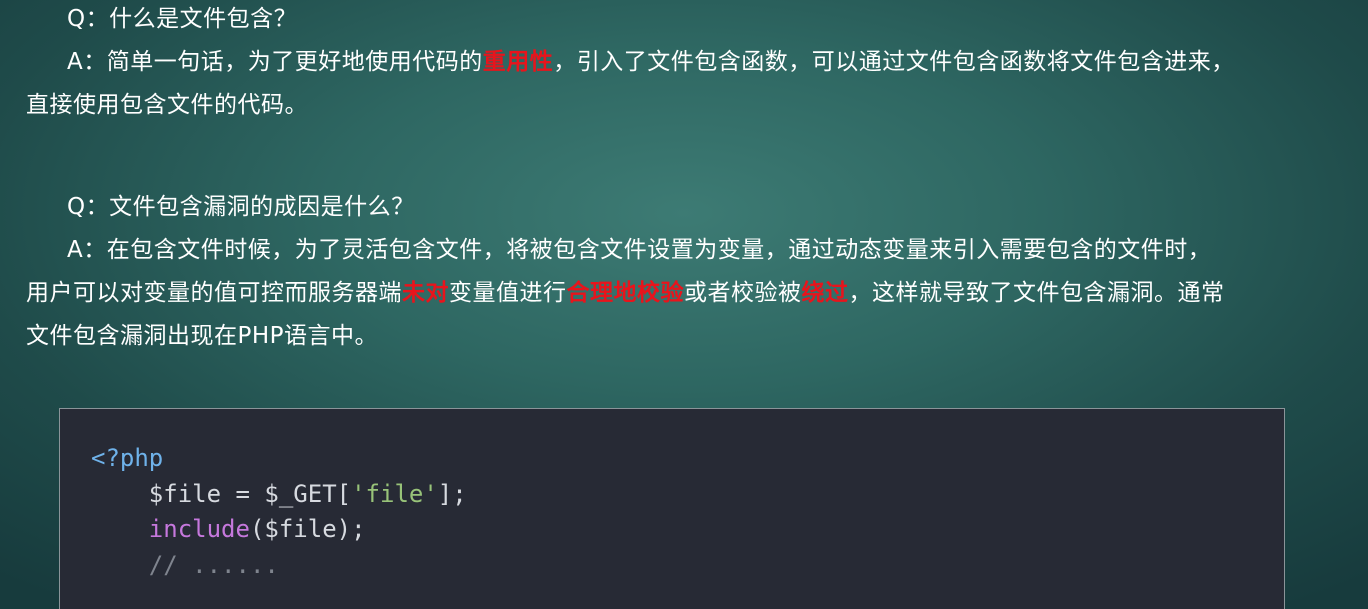 This screenshot has height=609, width=1368. I want to click on code-assignment: $file = $_GET[, so click(250, 493).